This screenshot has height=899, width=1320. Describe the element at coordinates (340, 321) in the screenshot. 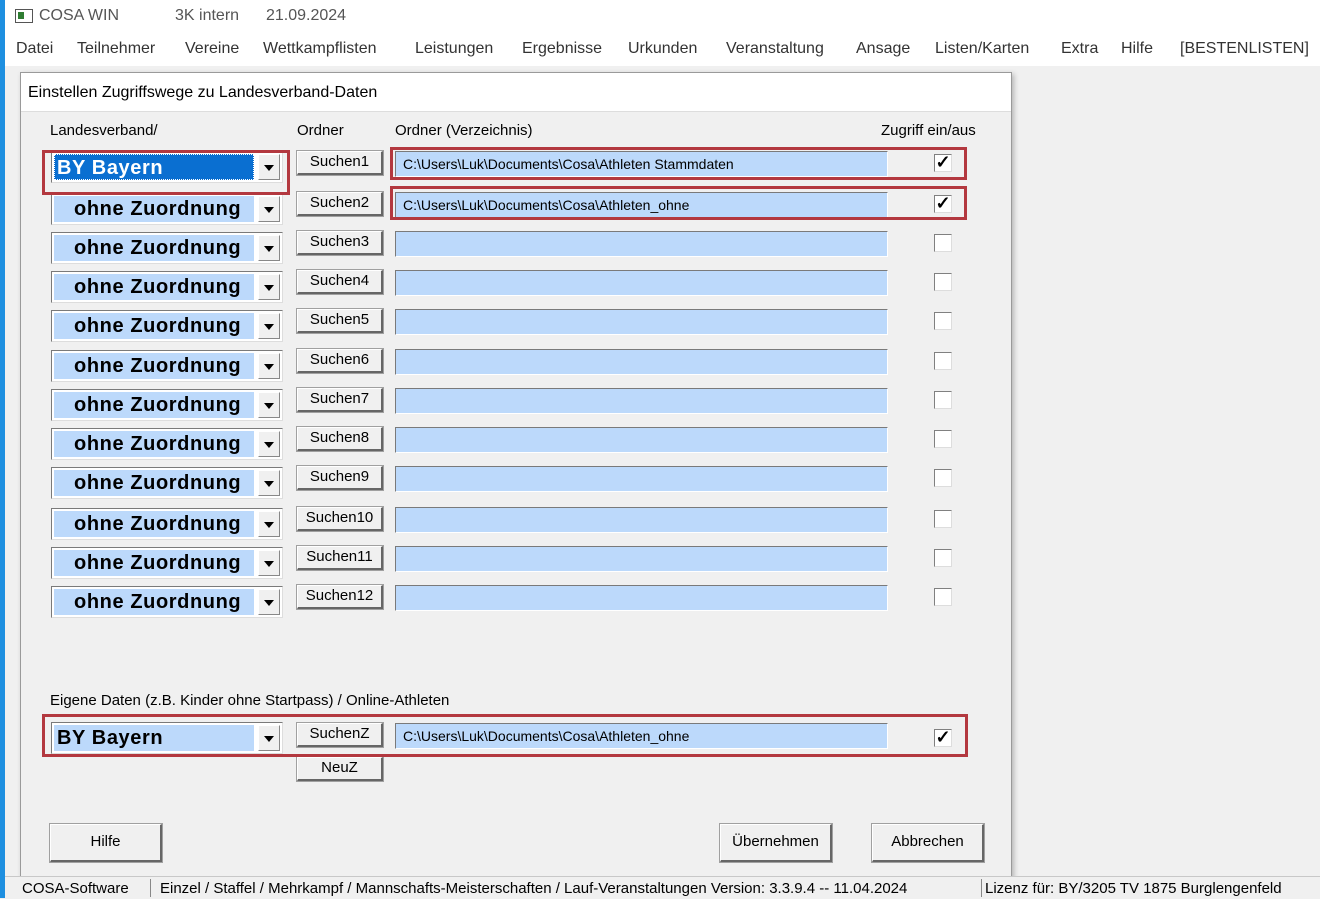

I see `suchen-button-5: Suchen5` at that location.